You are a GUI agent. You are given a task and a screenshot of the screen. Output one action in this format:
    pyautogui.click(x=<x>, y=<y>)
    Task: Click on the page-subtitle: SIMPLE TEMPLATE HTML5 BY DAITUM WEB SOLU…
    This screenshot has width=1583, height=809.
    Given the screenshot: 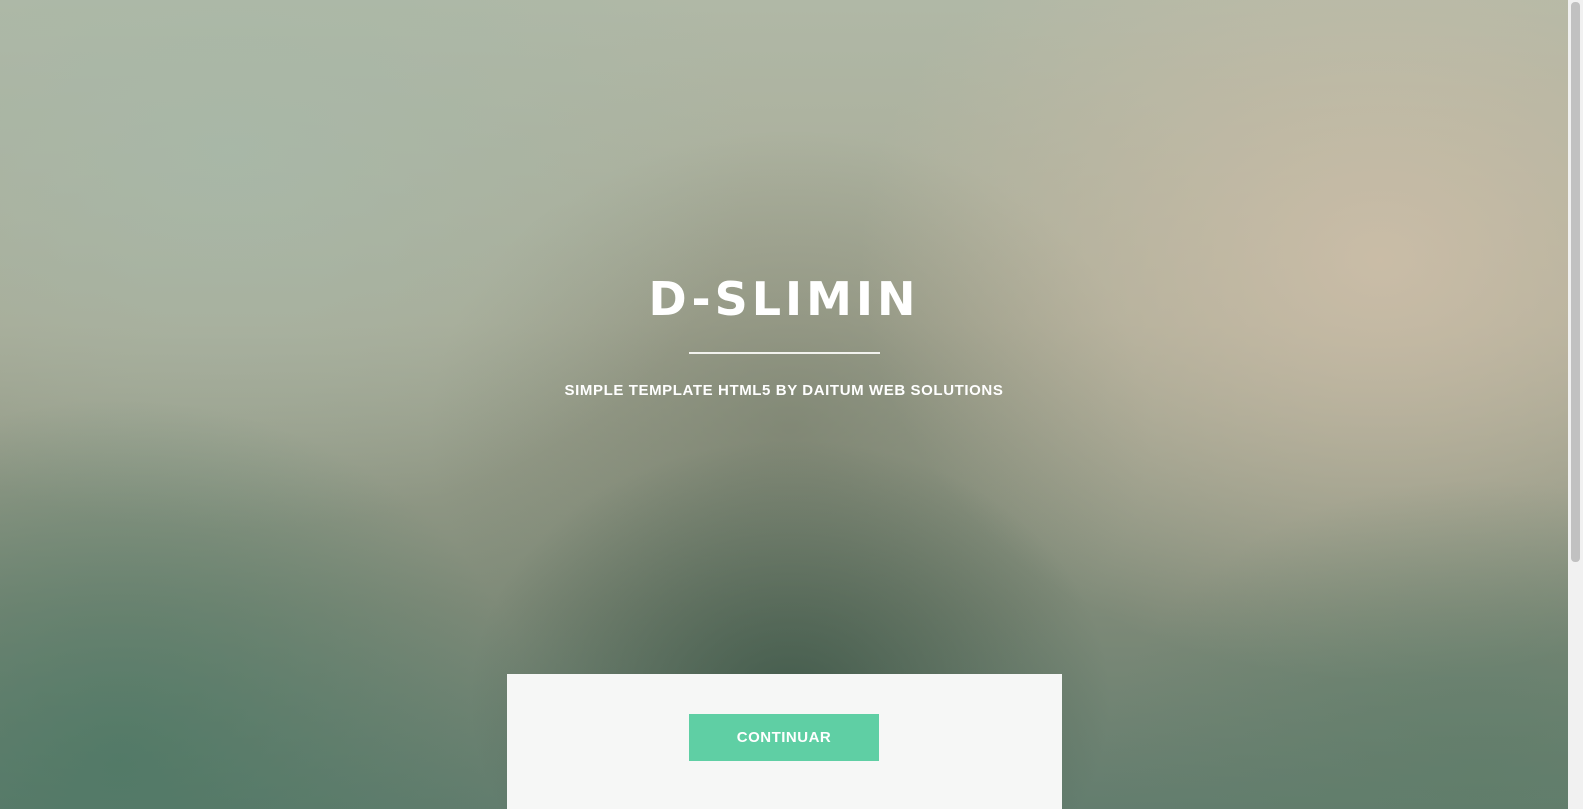 What is the action you would take?
    pyautogui.click(x=784, y=390)
    